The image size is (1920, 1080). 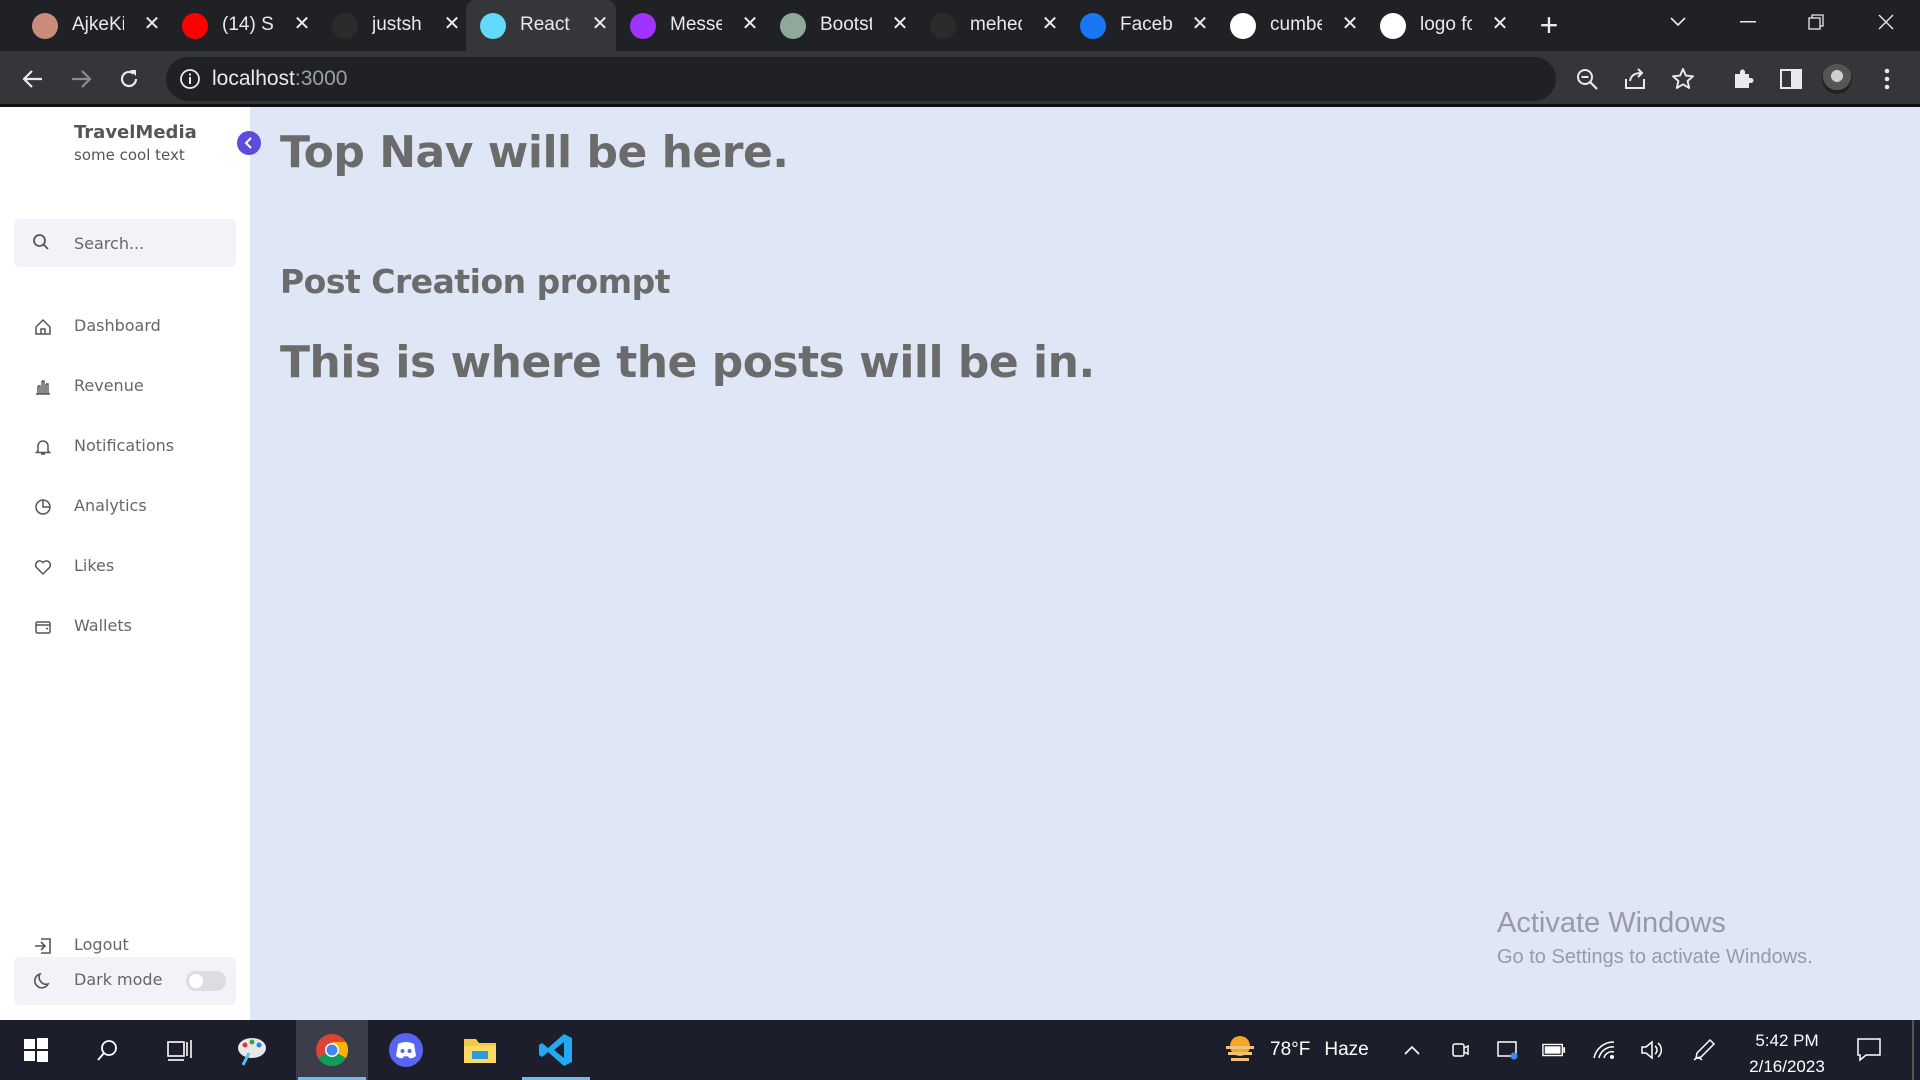 I want to click on tab-title: Facebo, so click(x=1146, y=24).